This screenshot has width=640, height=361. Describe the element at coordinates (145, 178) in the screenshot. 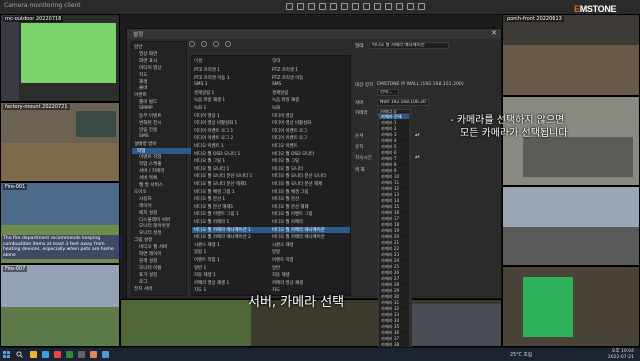

I see `nav-item: 서버 목록` at that location.